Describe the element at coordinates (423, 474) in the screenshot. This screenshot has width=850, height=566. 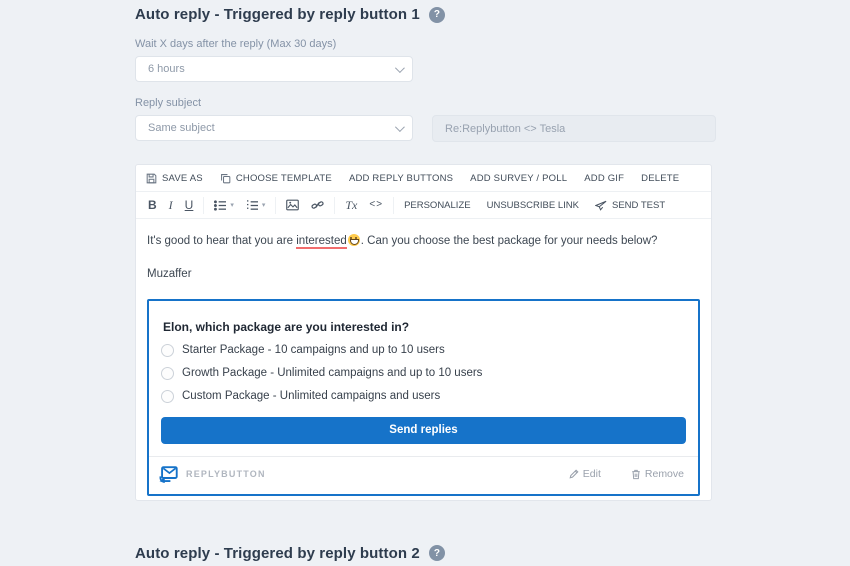
I see `widget-footer: REPLYBUTTON Edit Remove` at that location.